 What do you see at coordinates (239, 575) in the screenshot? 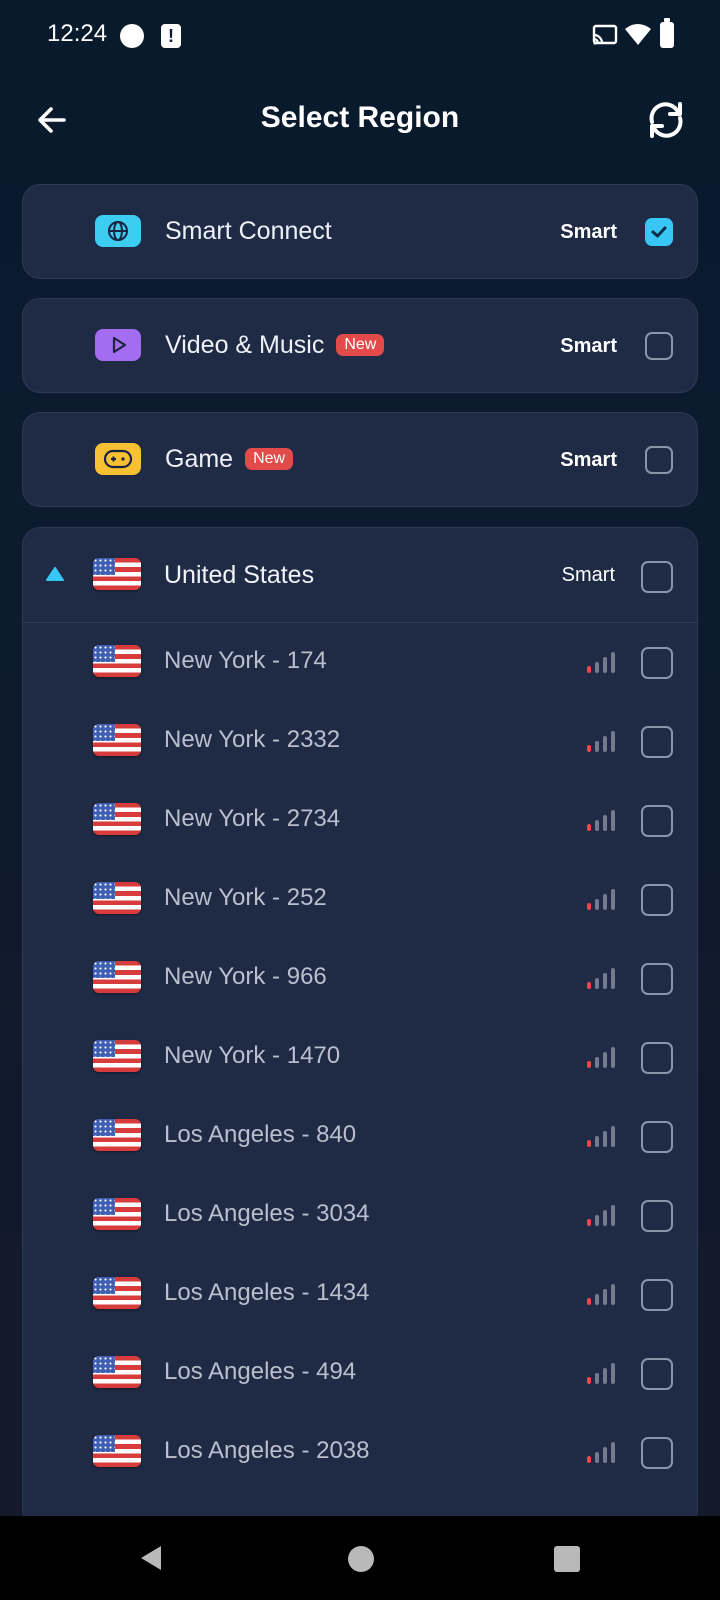
I see `region-name: United States` at bounding box center [239, 575].